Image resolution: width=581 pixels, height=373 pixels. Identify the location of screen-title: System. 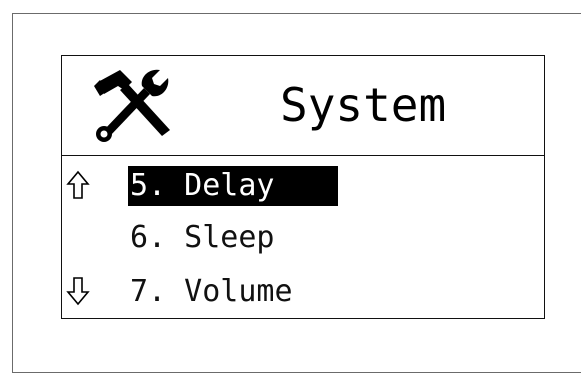
(363, 105).